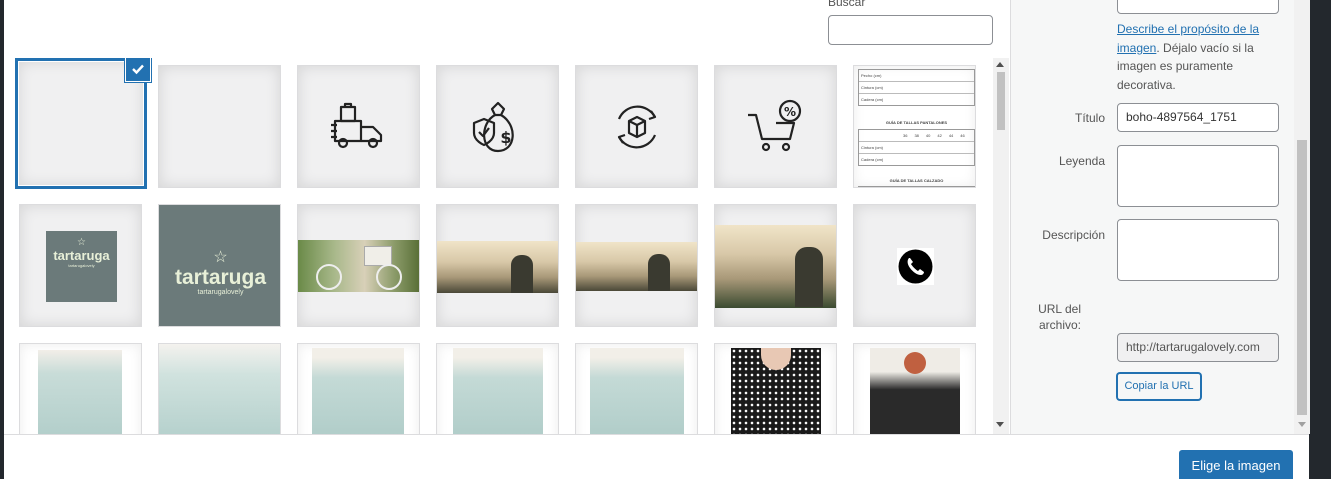 This screenshot has height=479, width=1331. I want to click on sidebar-scrollbar, so click(1302, 217).